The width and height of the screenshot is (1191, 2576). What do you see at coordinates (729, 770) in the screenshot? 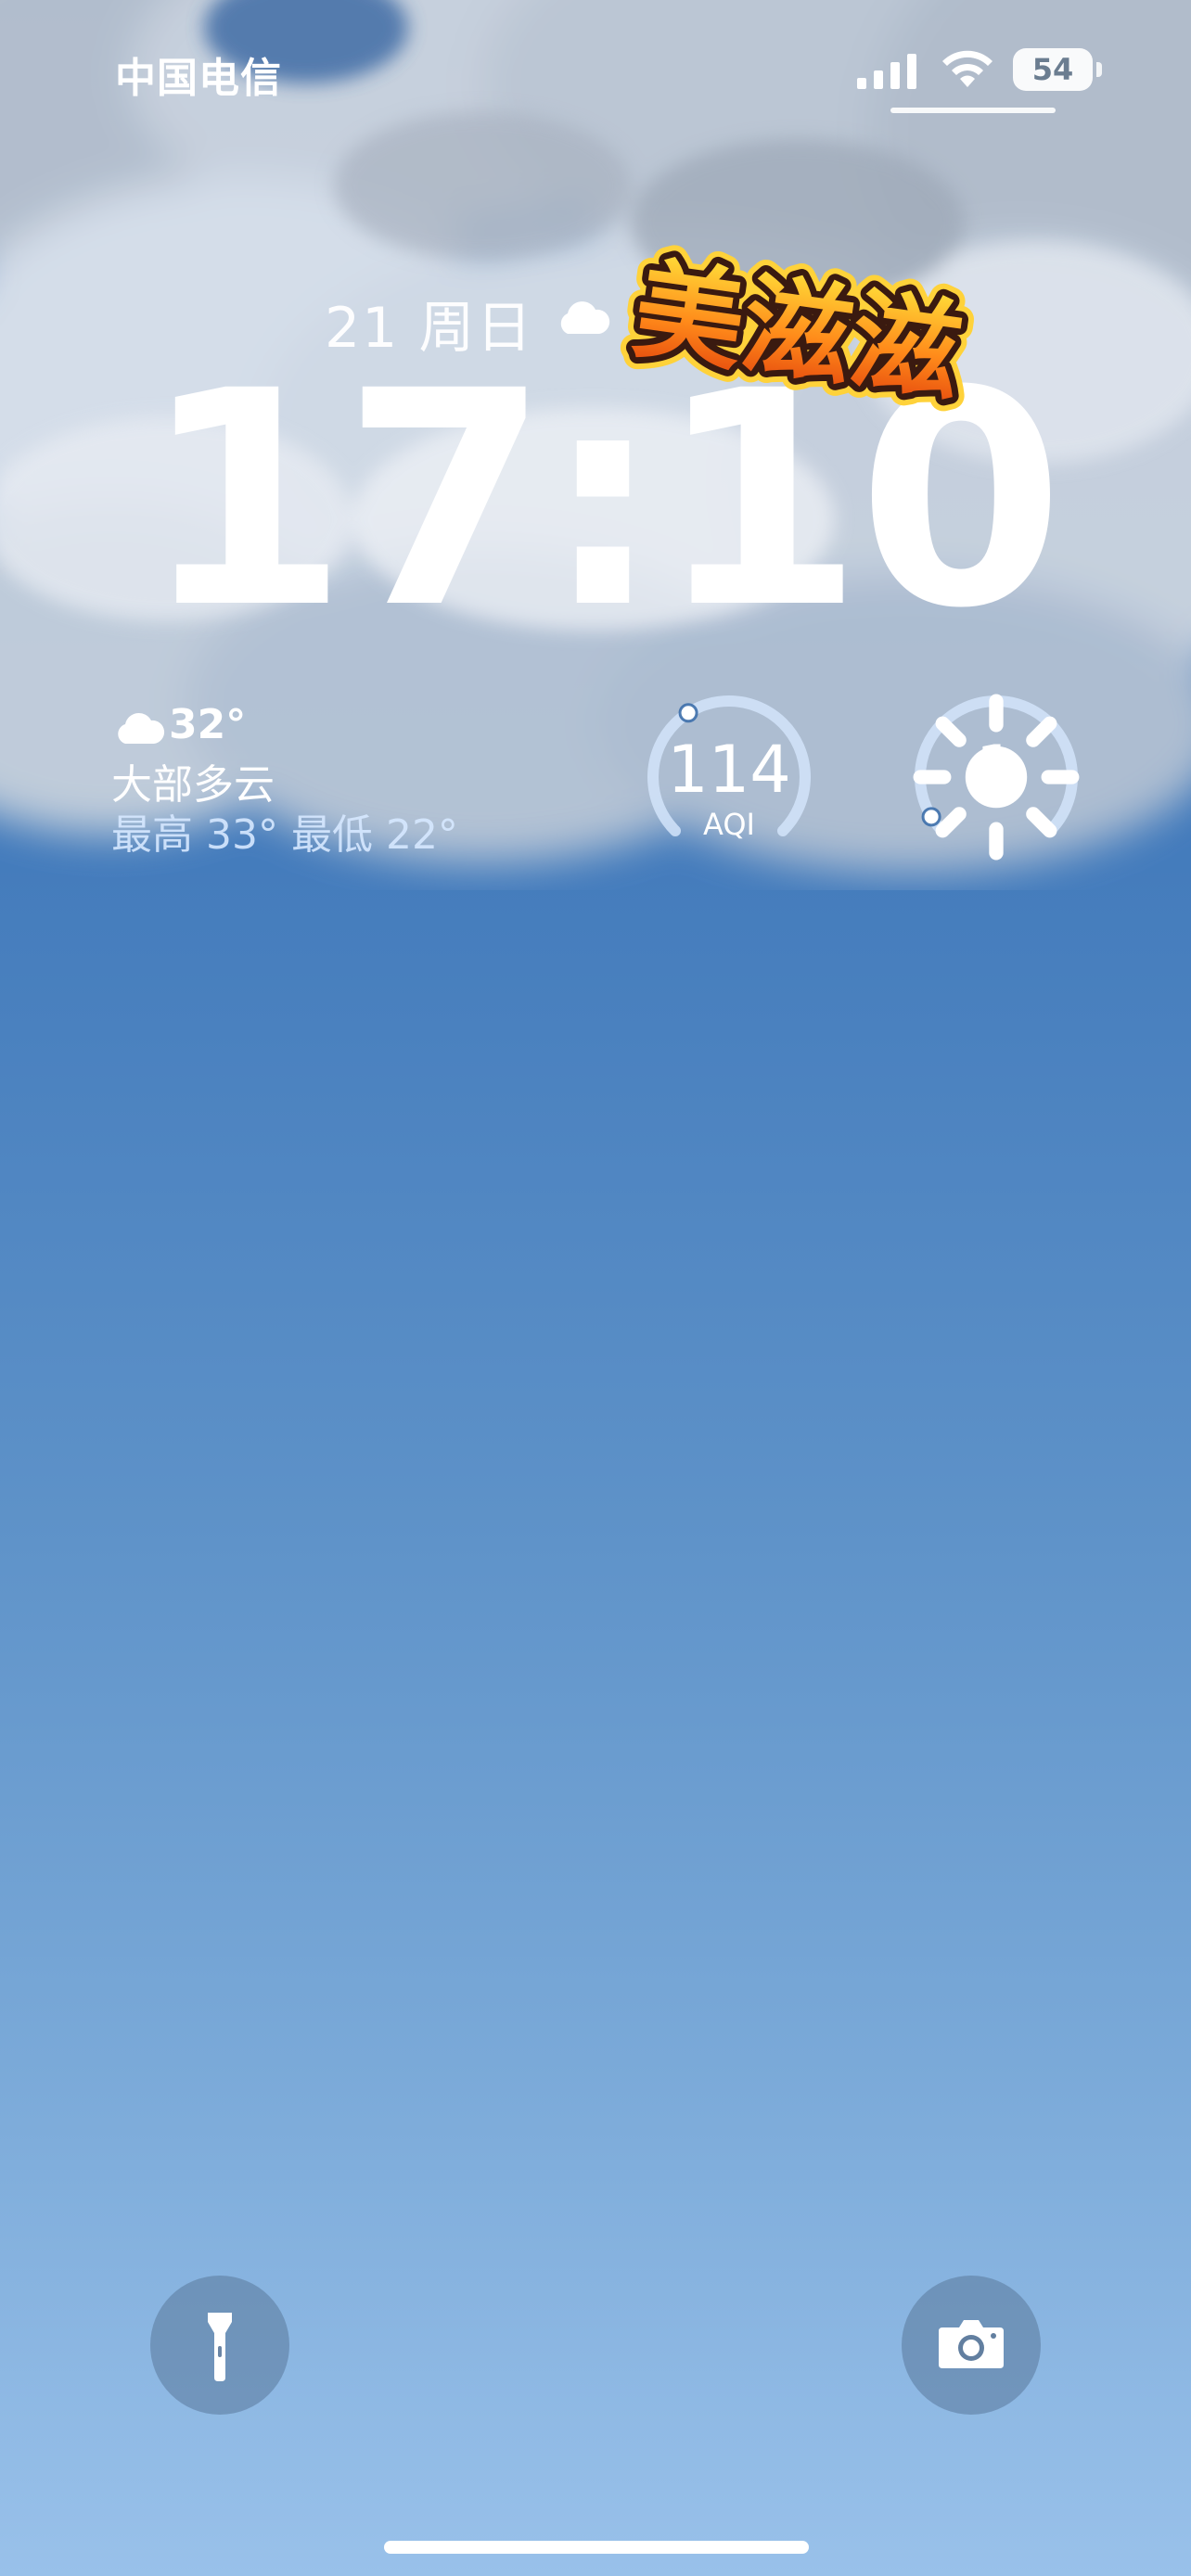
I see `aqi-value: 114` at bounding box center [729, 770].